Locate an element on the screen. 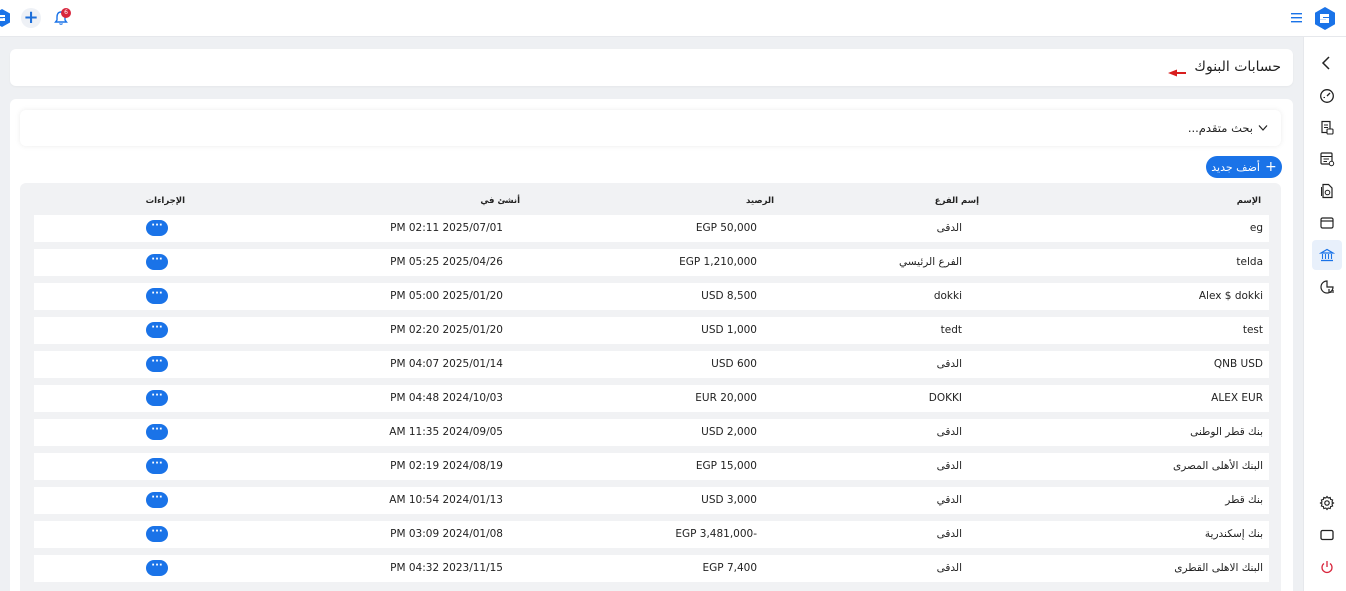 The image size is (1346, 591). dashboard-gauge-icon is located at coordinates (1327, 96).